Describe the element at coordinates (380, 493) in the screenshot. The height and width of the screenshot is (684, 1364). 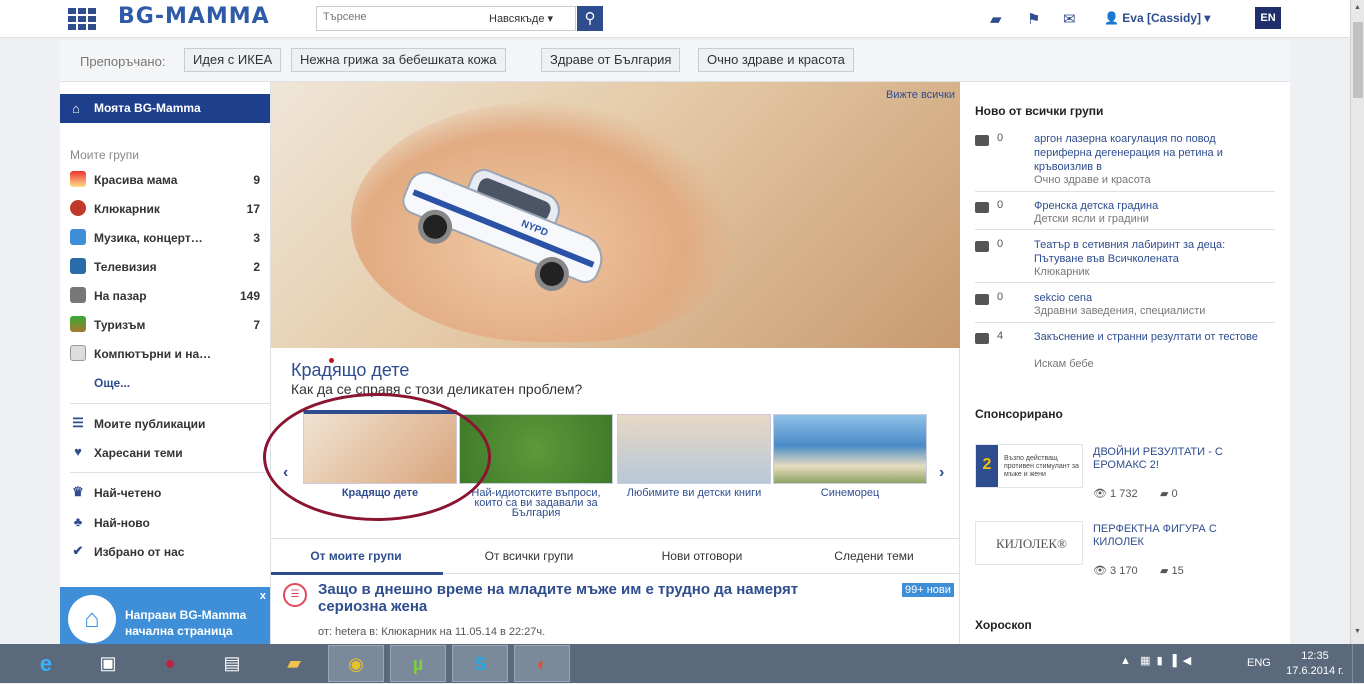
I see `carousel-caption: Крадящо дете` at that location.